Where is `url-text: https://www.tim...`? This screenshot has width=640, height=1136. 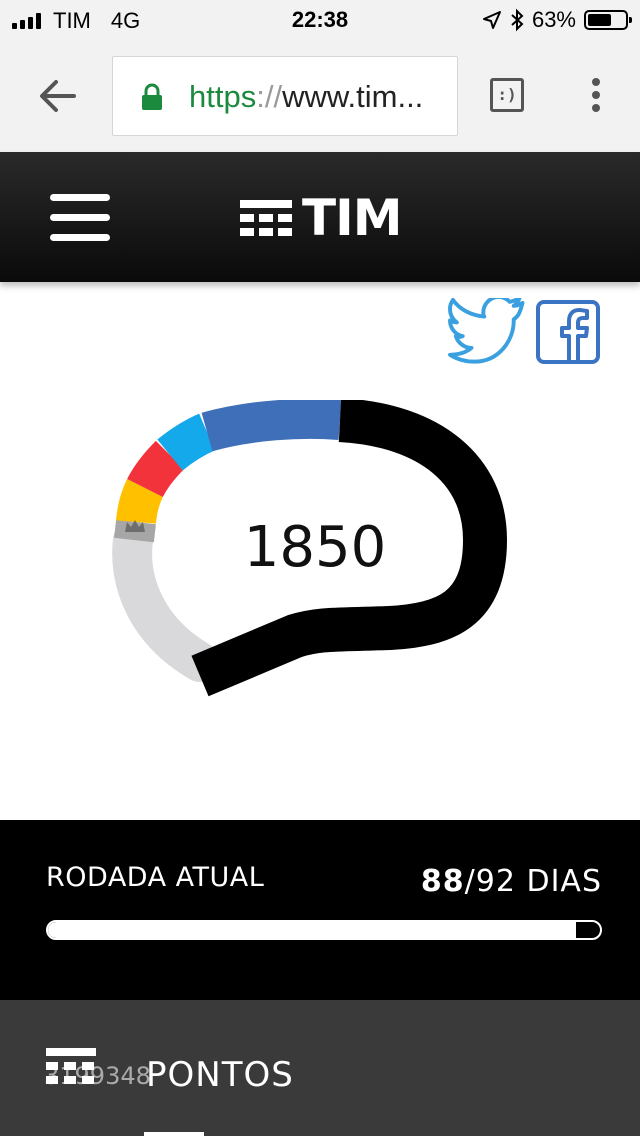
url-text: https://www.tim... is located at coordinates (319, 97).